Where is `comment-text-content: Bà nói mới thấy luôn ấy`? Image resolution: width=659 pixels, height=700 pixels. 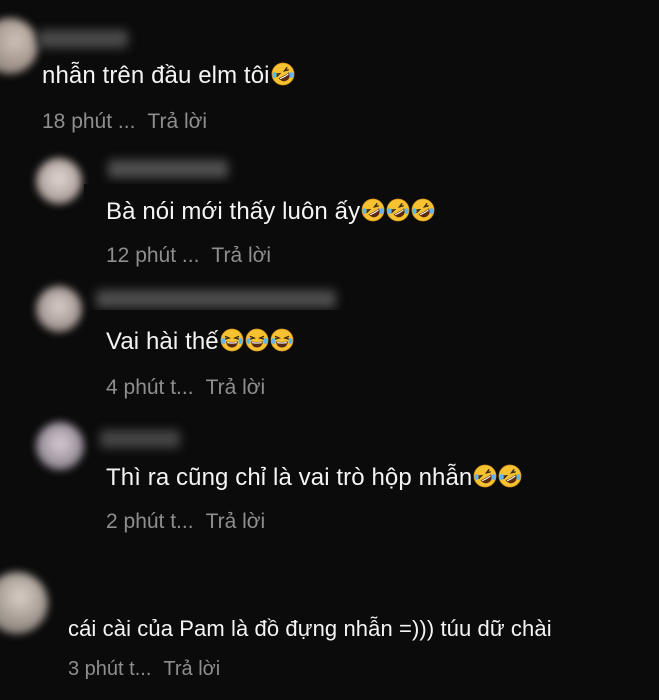 comment-text-content: Bà nói mới thấy luôn ấy is located at coordinates (233, 211).